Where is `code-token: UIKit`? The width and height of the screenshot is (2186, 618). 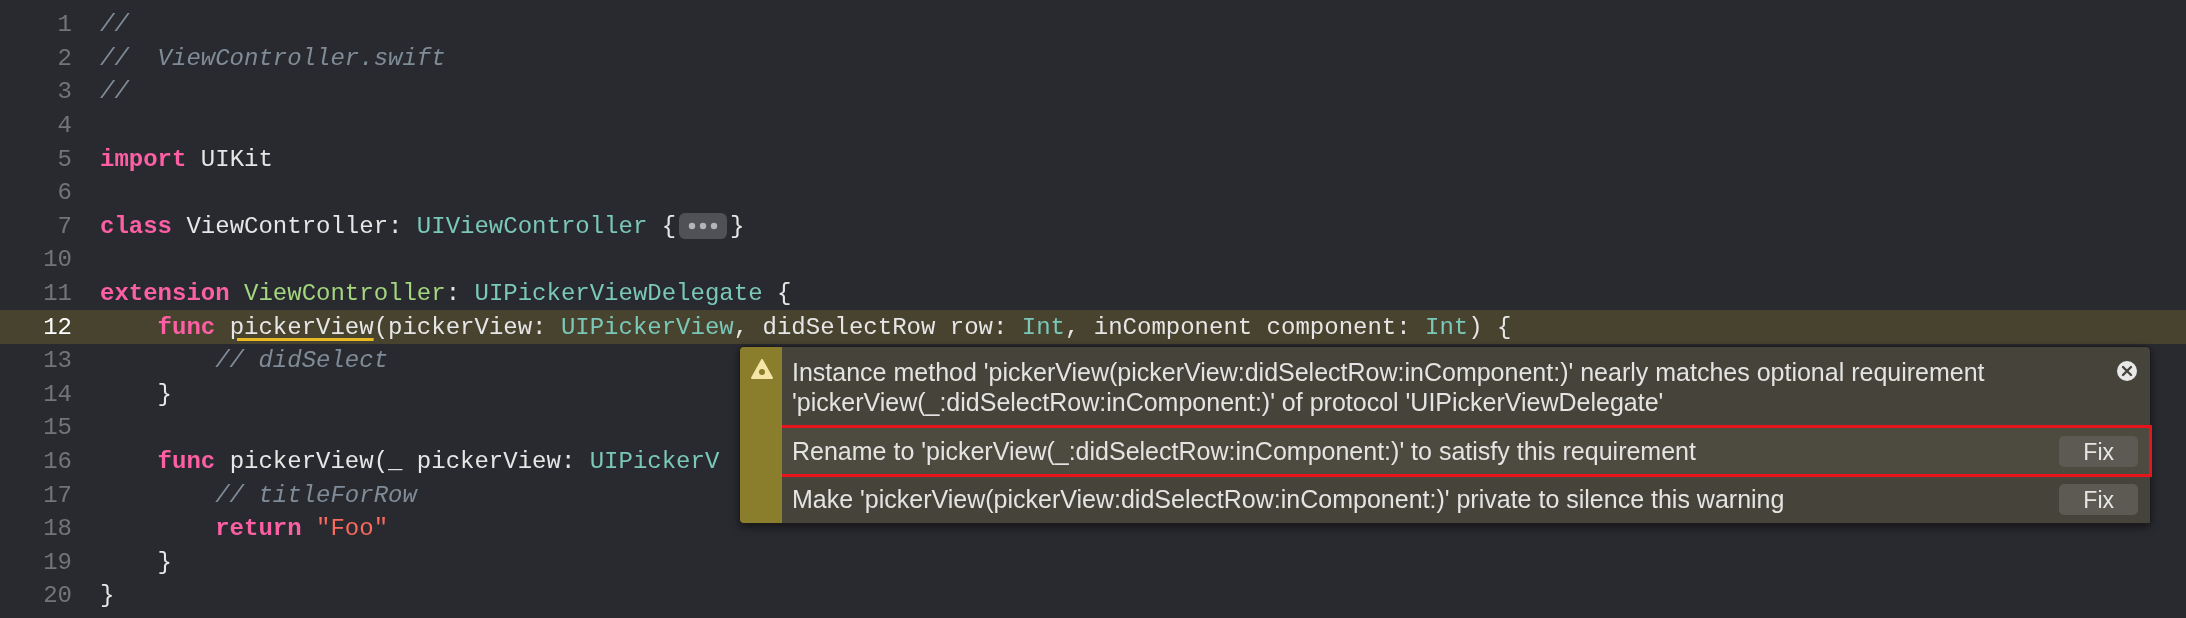
code-token: UIKit is located at coordinates (236, 159).